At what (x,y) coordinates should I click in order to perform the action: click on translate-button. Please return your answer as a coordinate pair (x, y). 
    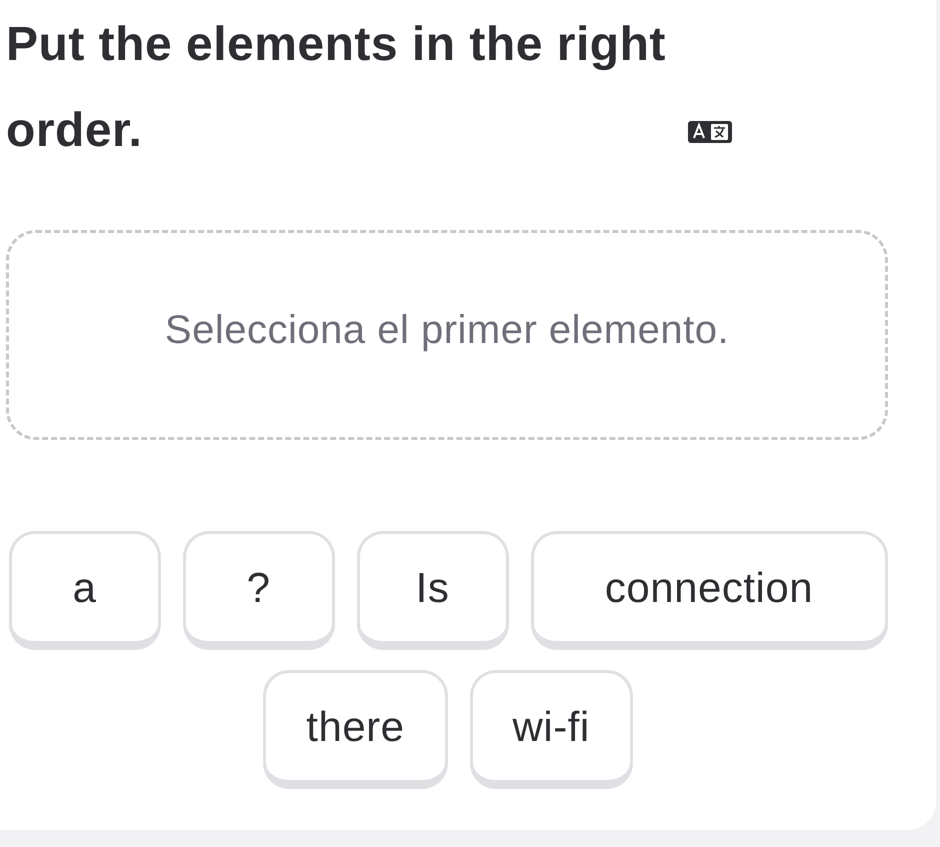
    Looking at the image, I should click on (711, 132).